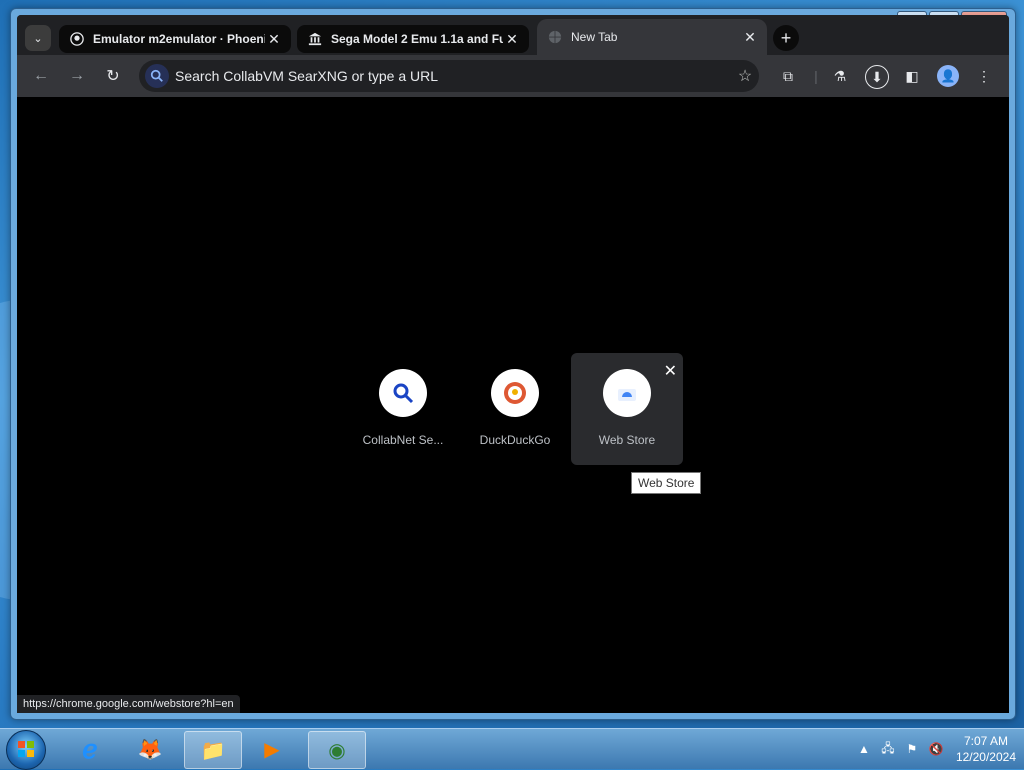 The width and height of the screenshot is (1024, 770). Describe the element at coordinates (157, 76) in the screenshot. I see `search-icon` at that location.